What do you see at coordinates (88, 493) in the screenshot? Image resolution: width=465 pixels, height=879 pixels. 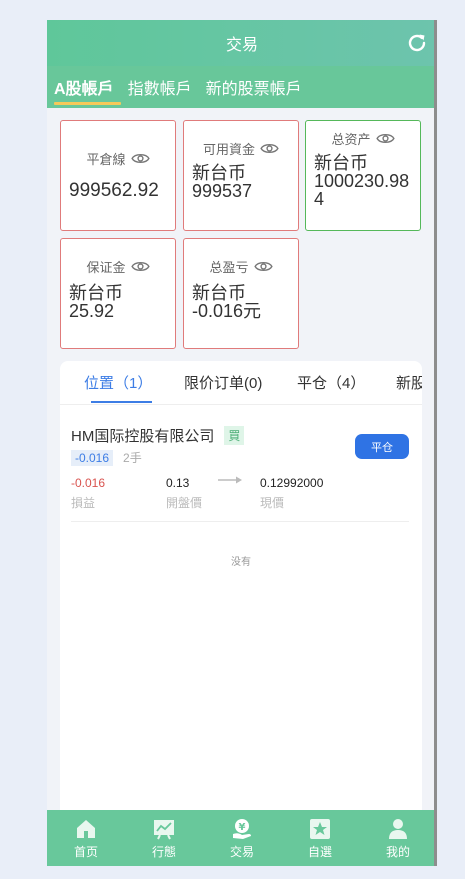 I see `pnl-stat: -0.016 損益` at bounding box center [88, 493].